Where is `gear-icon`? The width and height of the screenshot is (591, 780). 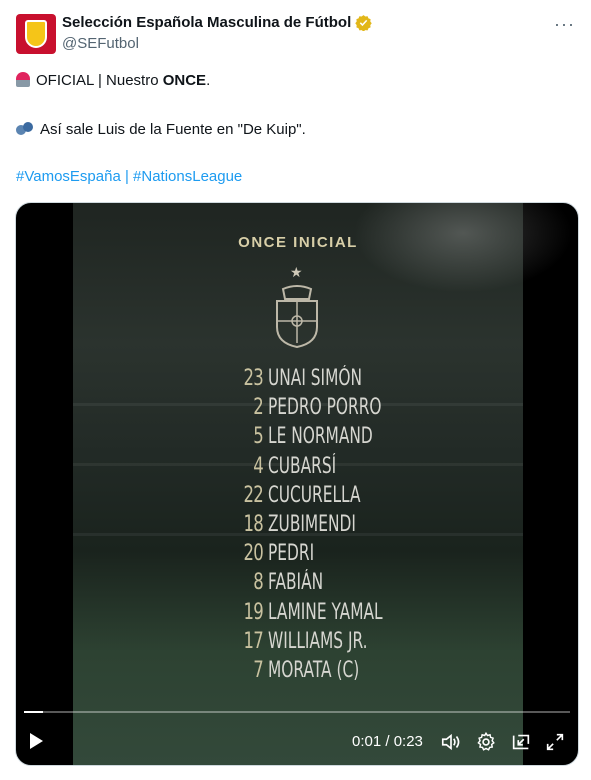 gear-icon is located at coordinates (486, 742).